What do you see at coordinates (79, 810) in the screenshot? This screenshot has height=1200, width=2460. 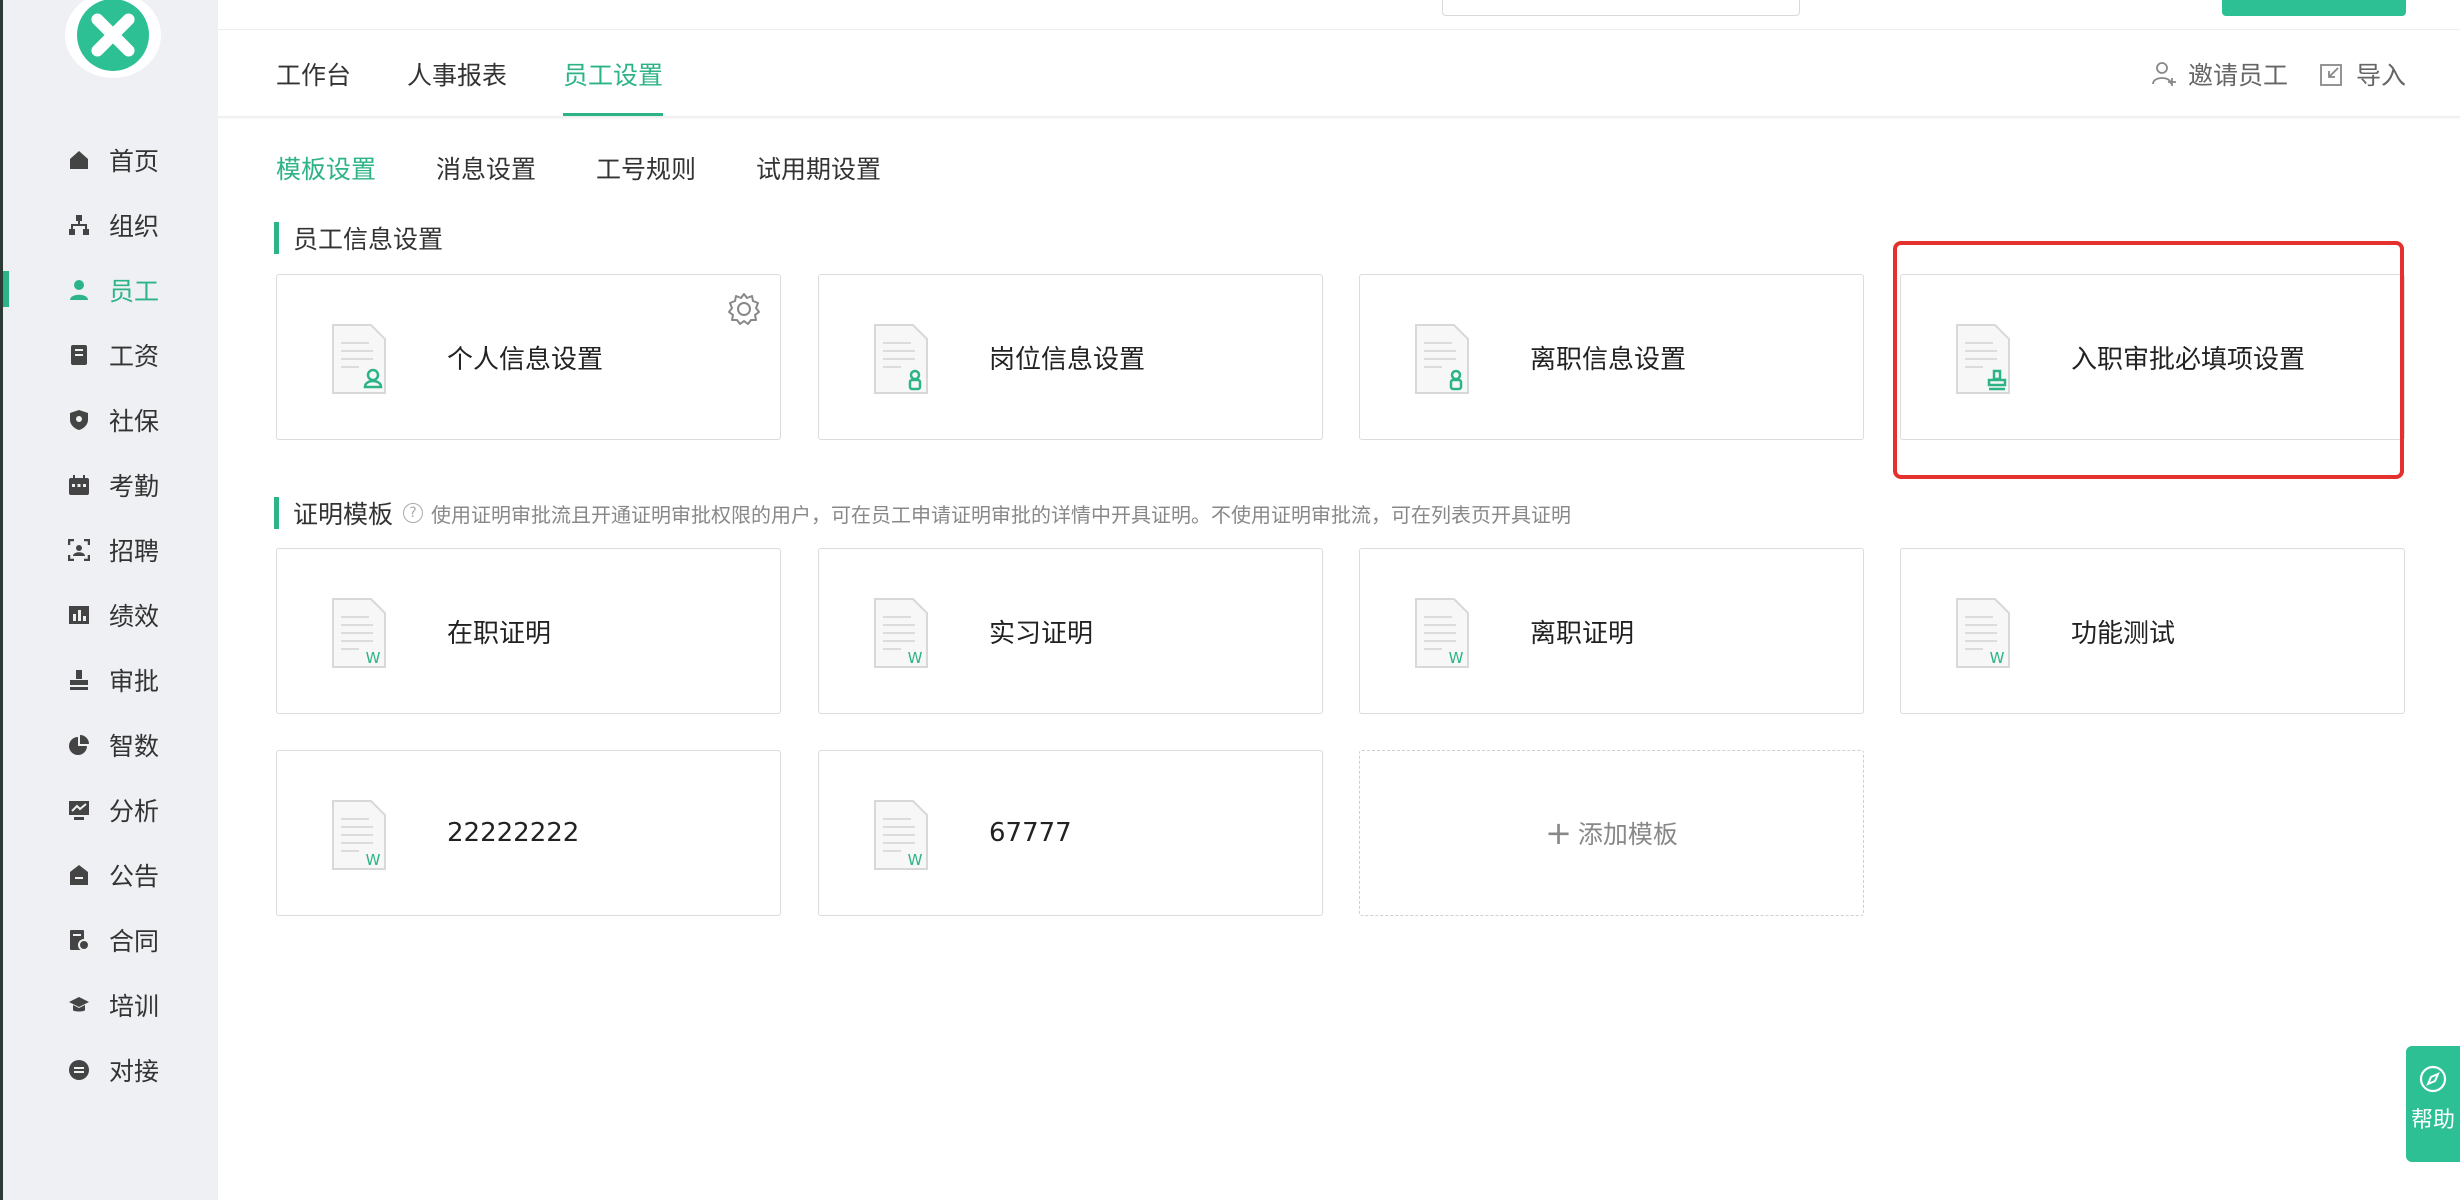 I see `monitor-chart-icon` at bounding box center [79, 810].